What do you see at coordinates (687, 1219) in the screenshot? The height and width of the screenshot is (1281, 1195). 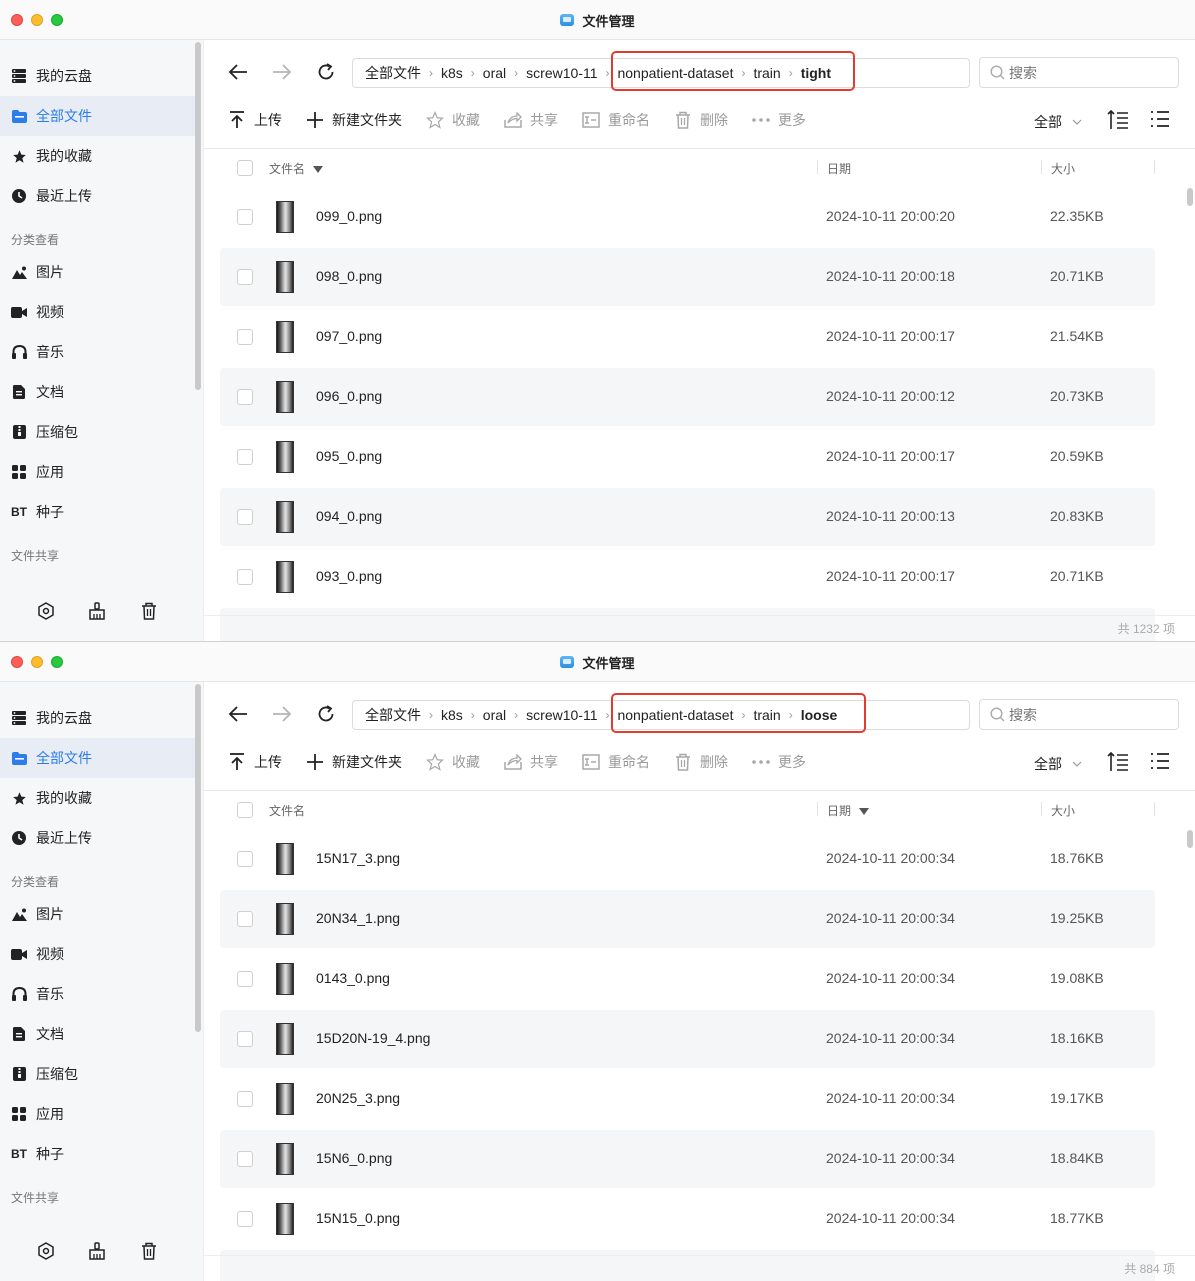 I see `file-row: 15N15_0.png 2024-10-11 20:00:34 18.77KB` at bounding box center [687, 1219].